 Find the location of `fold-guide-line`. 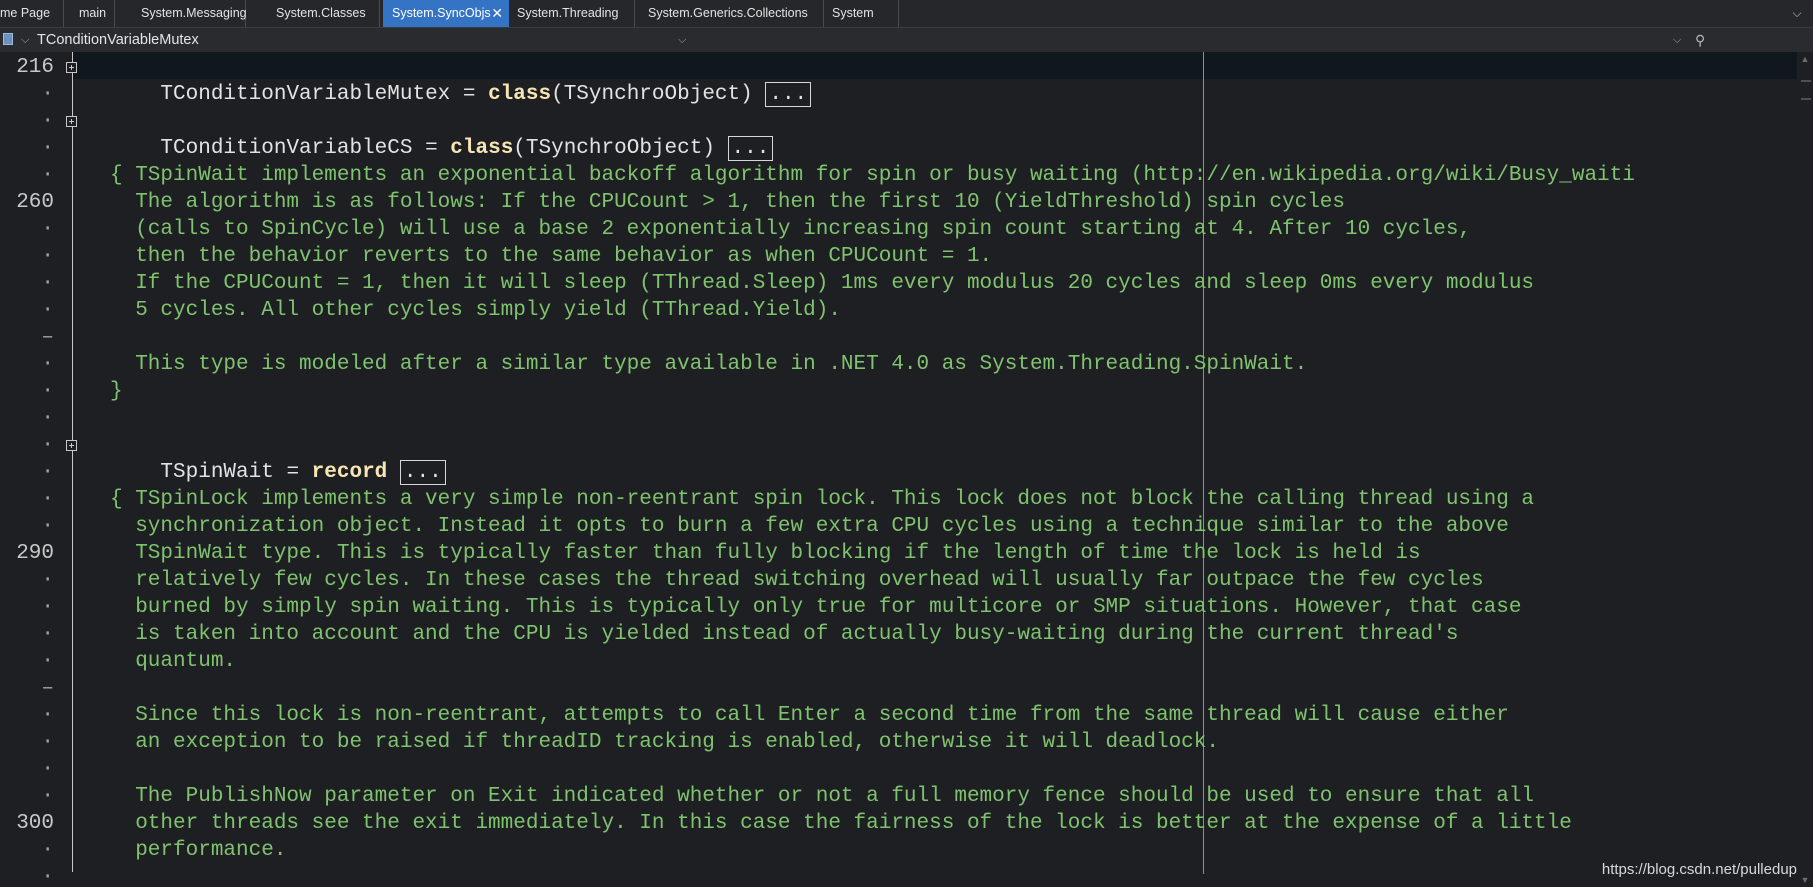

fold-guide-line is located at coordinates (72, 462).